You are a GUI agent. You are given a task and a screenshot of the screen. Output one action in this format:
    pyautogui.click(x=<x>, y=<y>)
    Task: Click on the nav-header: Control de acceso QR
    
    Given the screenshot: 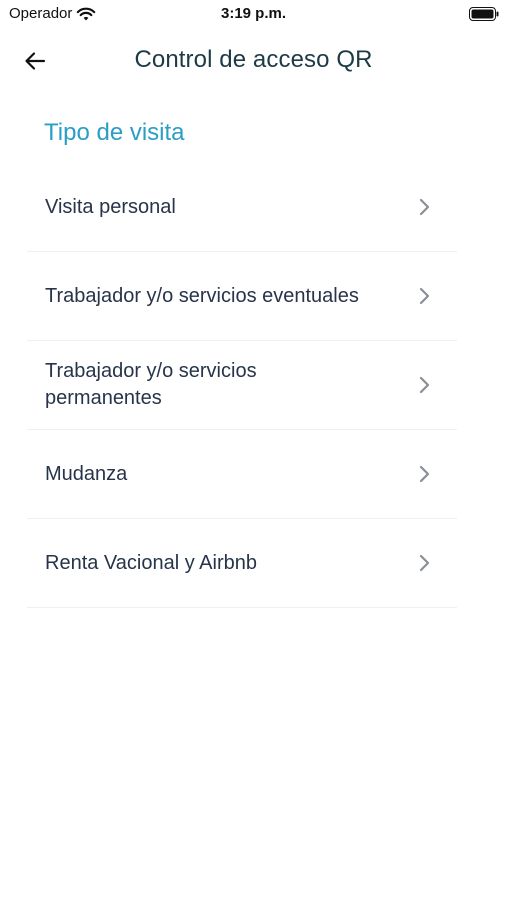 What is the action you would take?
    pyautogui.click(x=253, y=61)
    